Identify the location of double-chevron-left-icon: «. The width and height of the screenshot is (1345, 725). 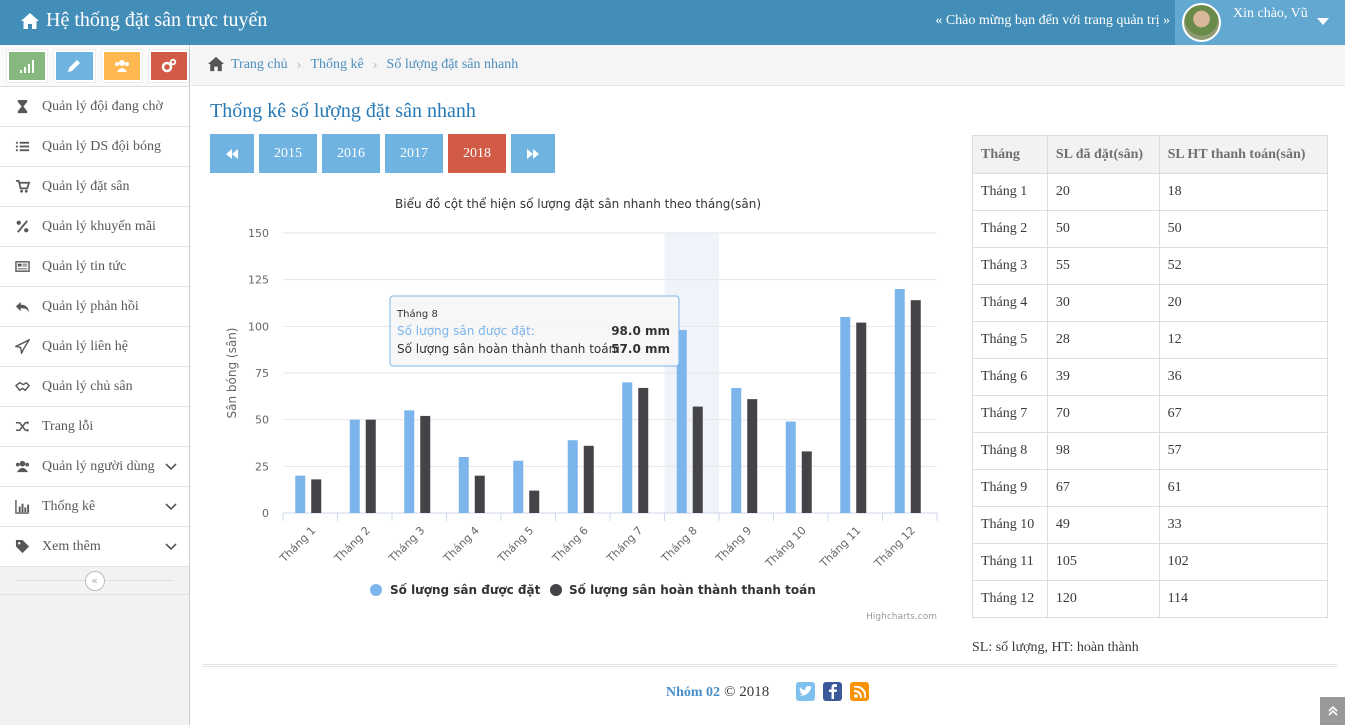
(94, 580).